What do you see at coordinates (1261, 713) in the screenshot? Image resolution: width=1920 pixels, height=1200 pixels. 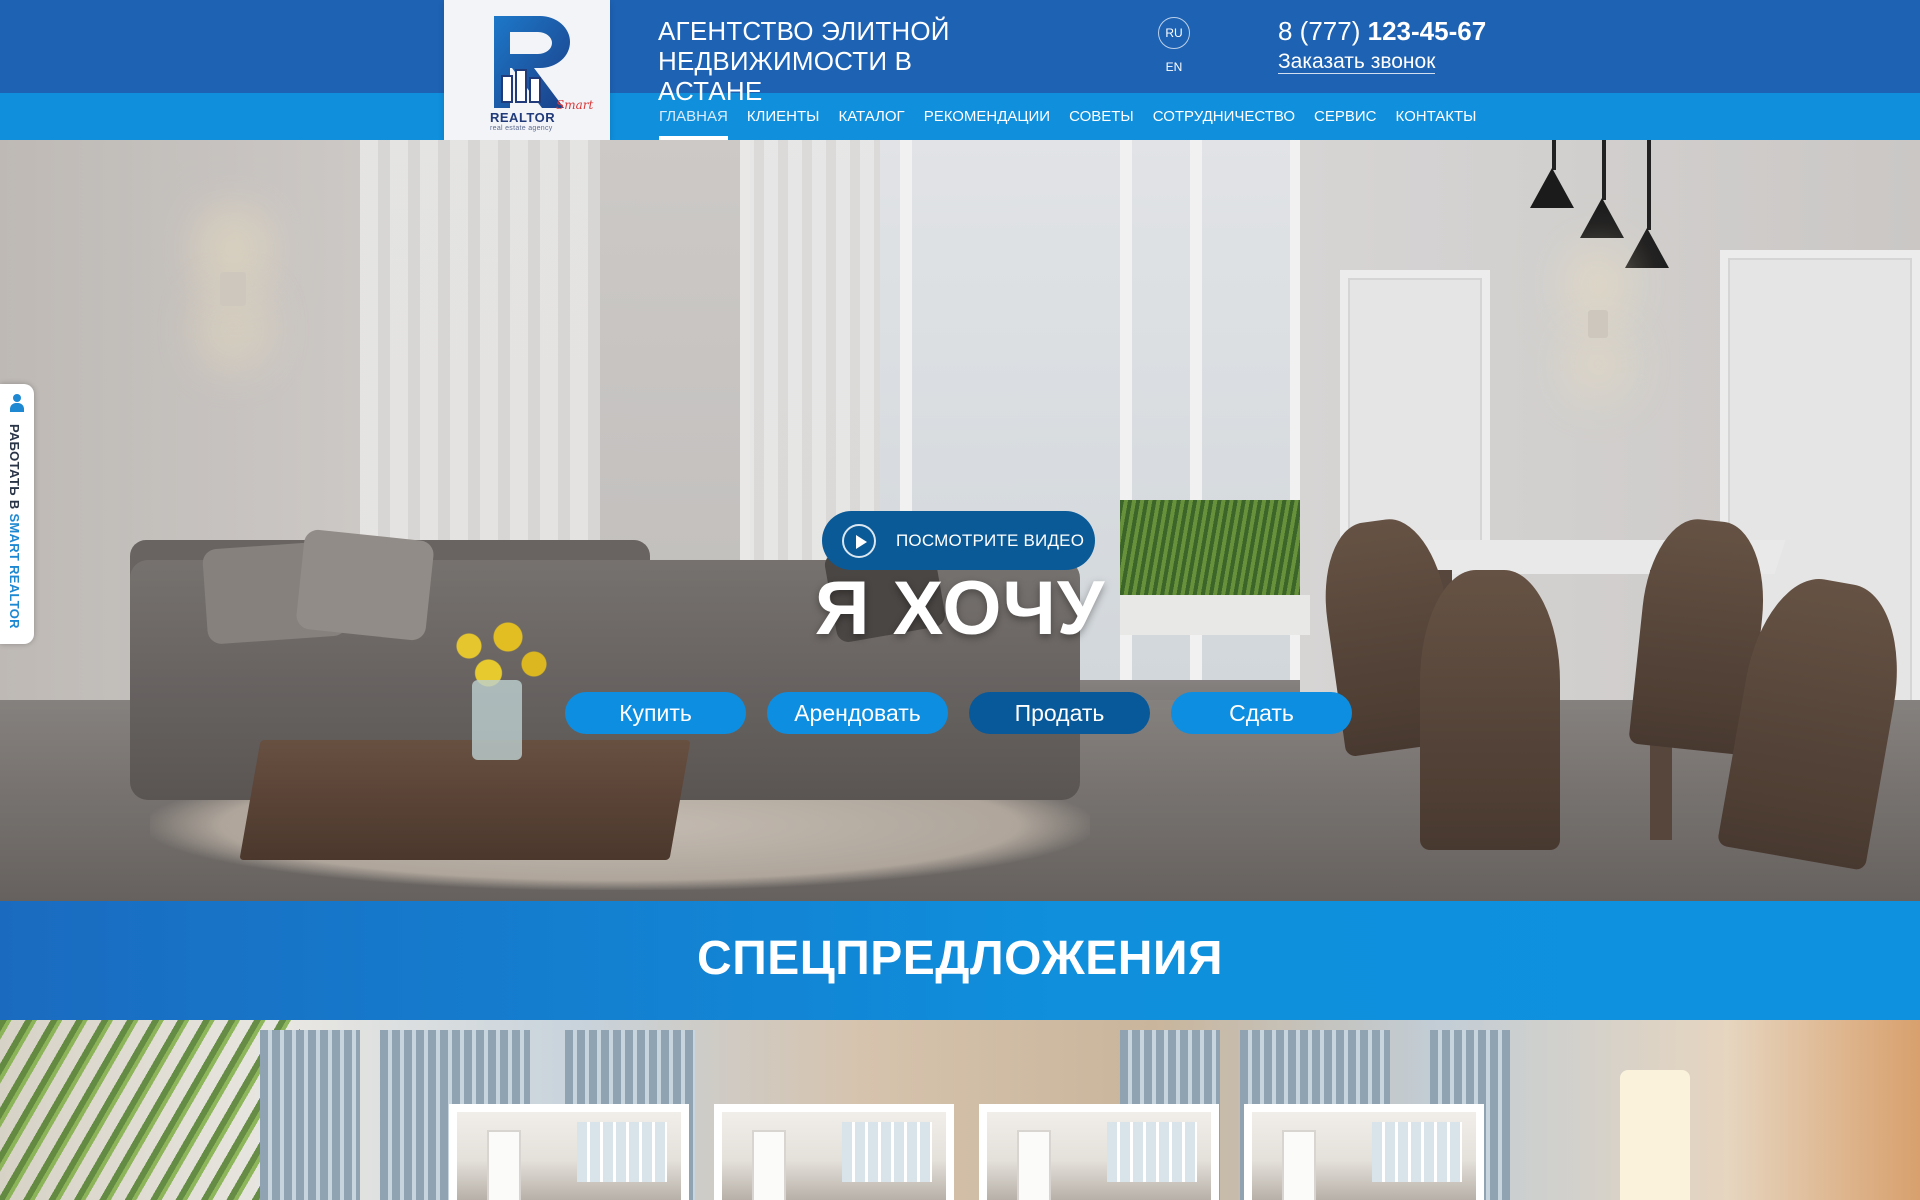 I see `lease-button: Сдать` at bounding box center [1261, 713].